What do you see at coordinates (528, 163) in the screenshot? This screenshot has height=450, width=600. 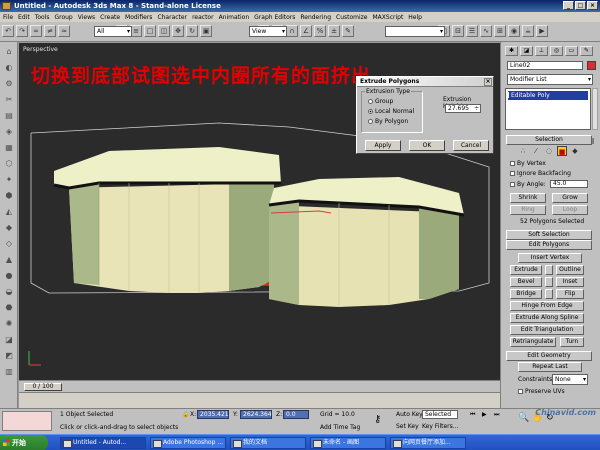 I see `by-vertex-checkbox: By Vertex` at bounding box center [528, 163].